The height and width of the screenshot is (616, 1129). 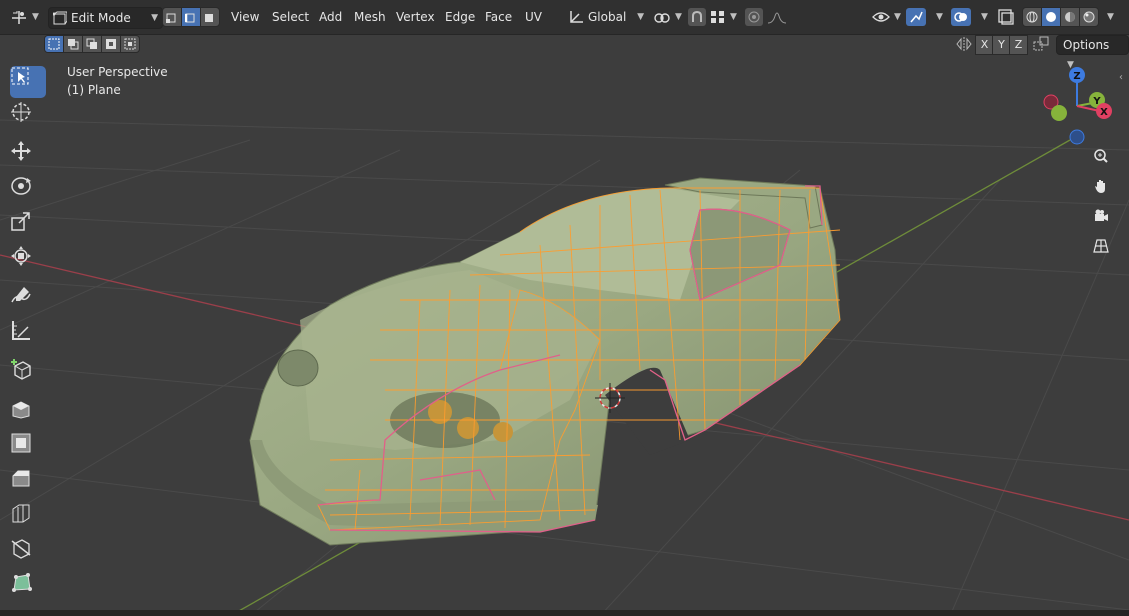 I want to click on proportional-edit-icon, so click(x=754, y=17).